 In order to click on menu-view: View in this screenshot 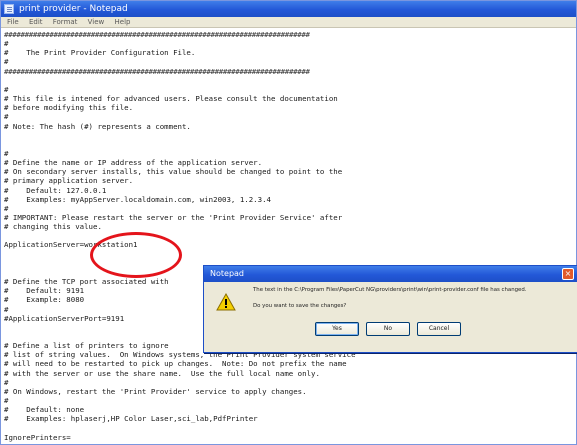, I will do `click(96, 22)`.